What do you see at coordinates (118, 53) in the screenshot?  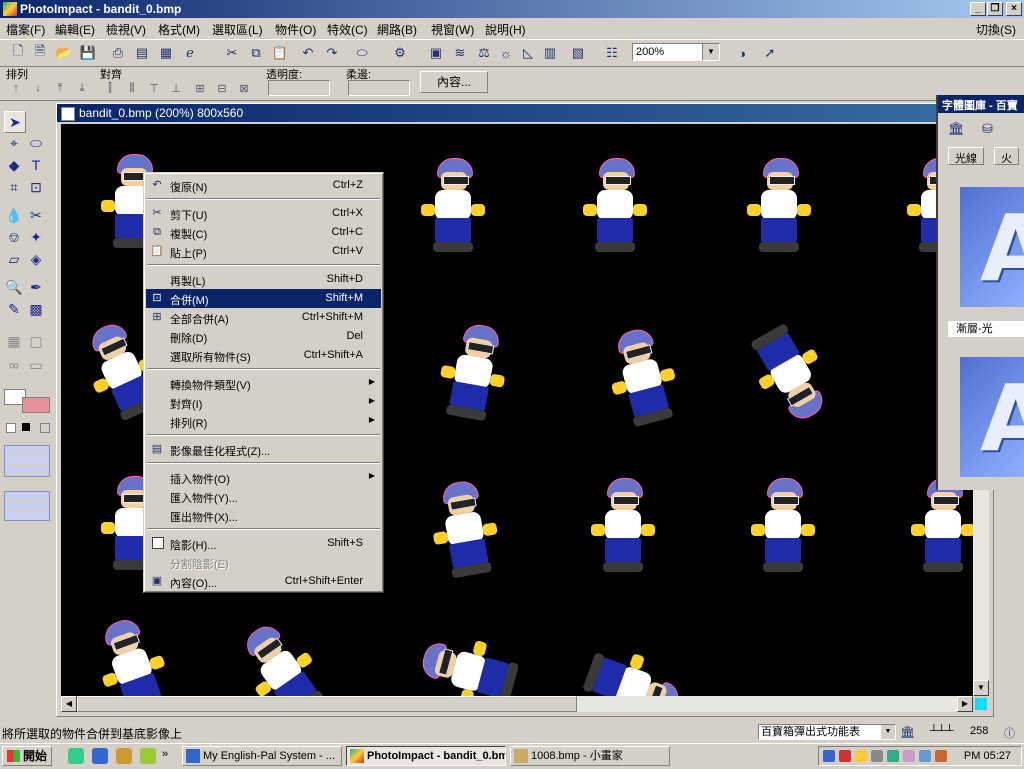 I see `print-icon: ⎙` at bounding box center [118, 53].